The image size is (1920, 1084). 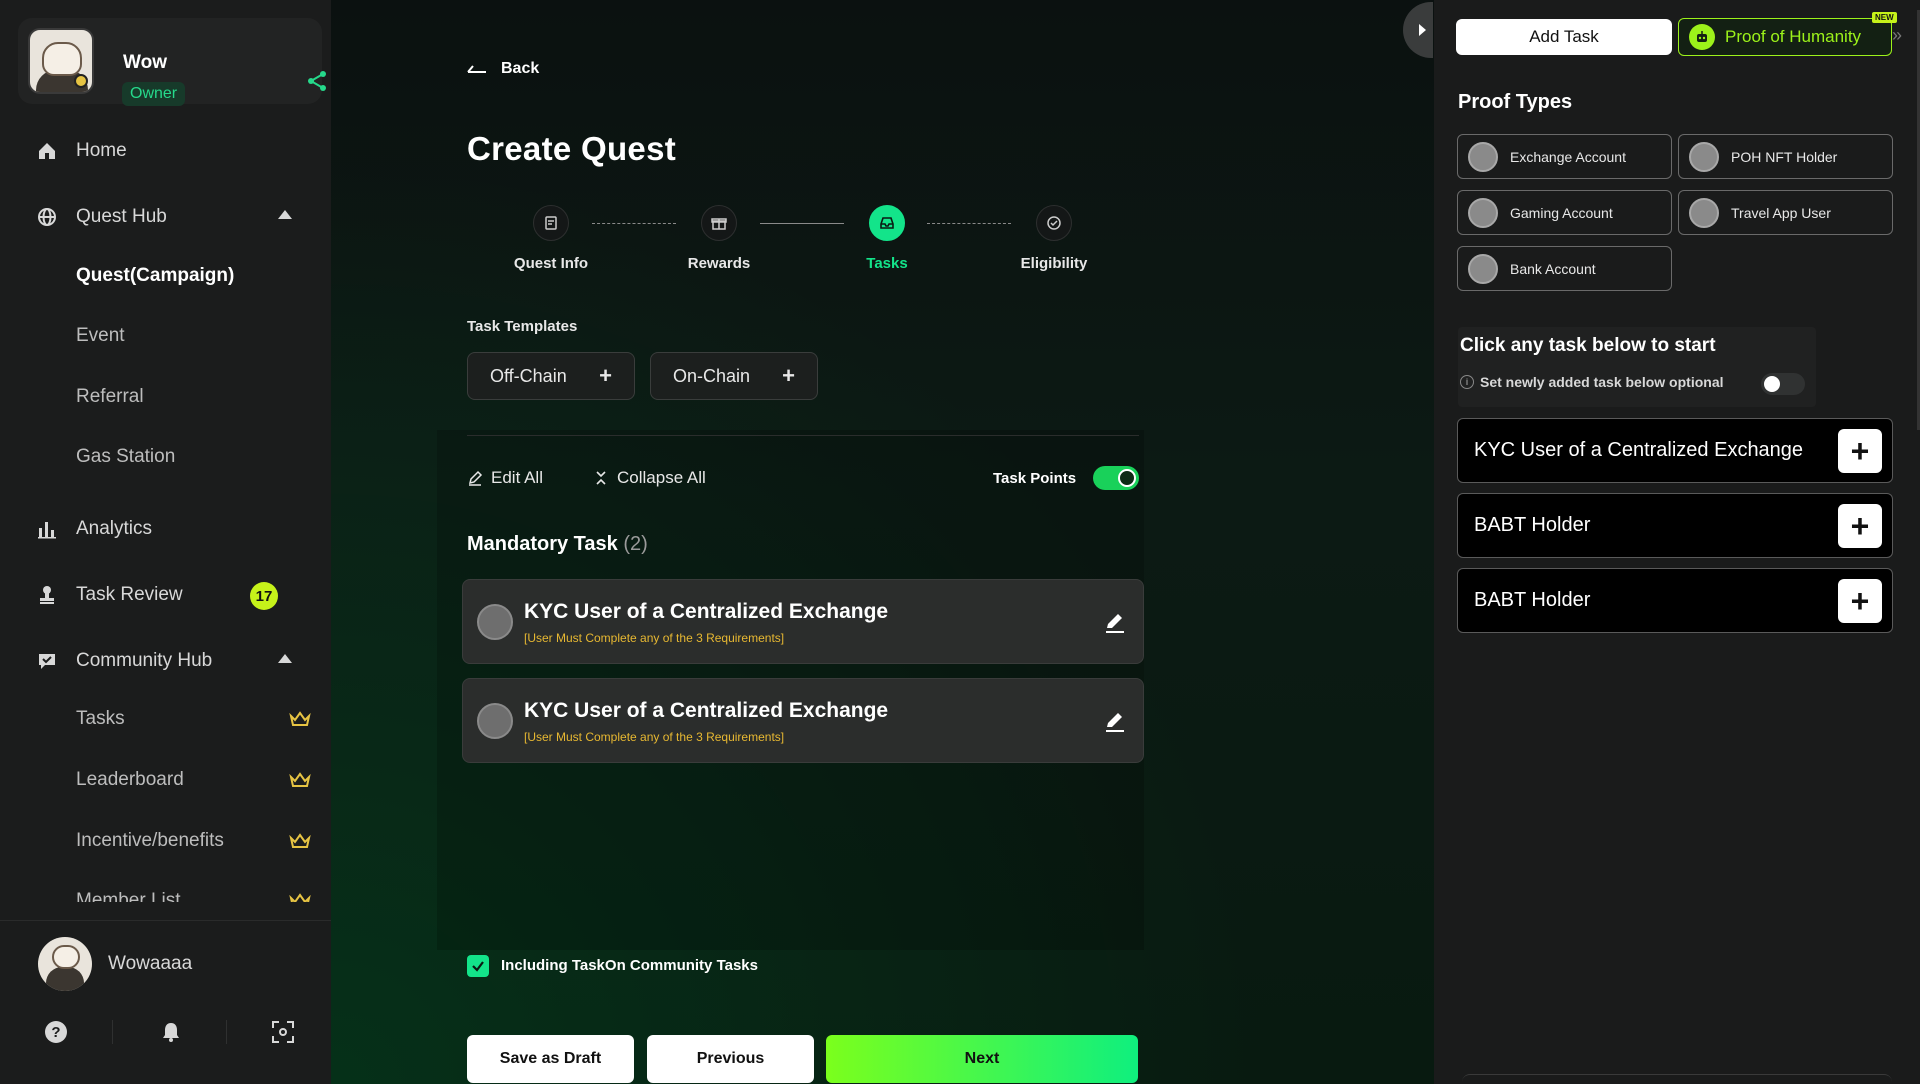 I want to click on profile-card: Wow Owner, so click(x=172, y=62).